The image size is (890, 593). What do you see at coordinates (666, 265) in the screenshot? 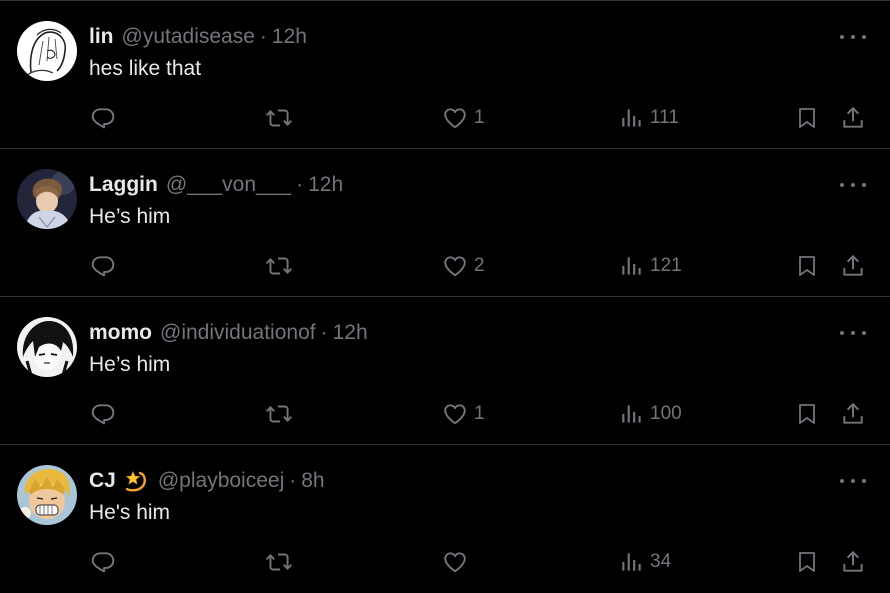
I see `view-count: 121` at bounding box center [666, 265].